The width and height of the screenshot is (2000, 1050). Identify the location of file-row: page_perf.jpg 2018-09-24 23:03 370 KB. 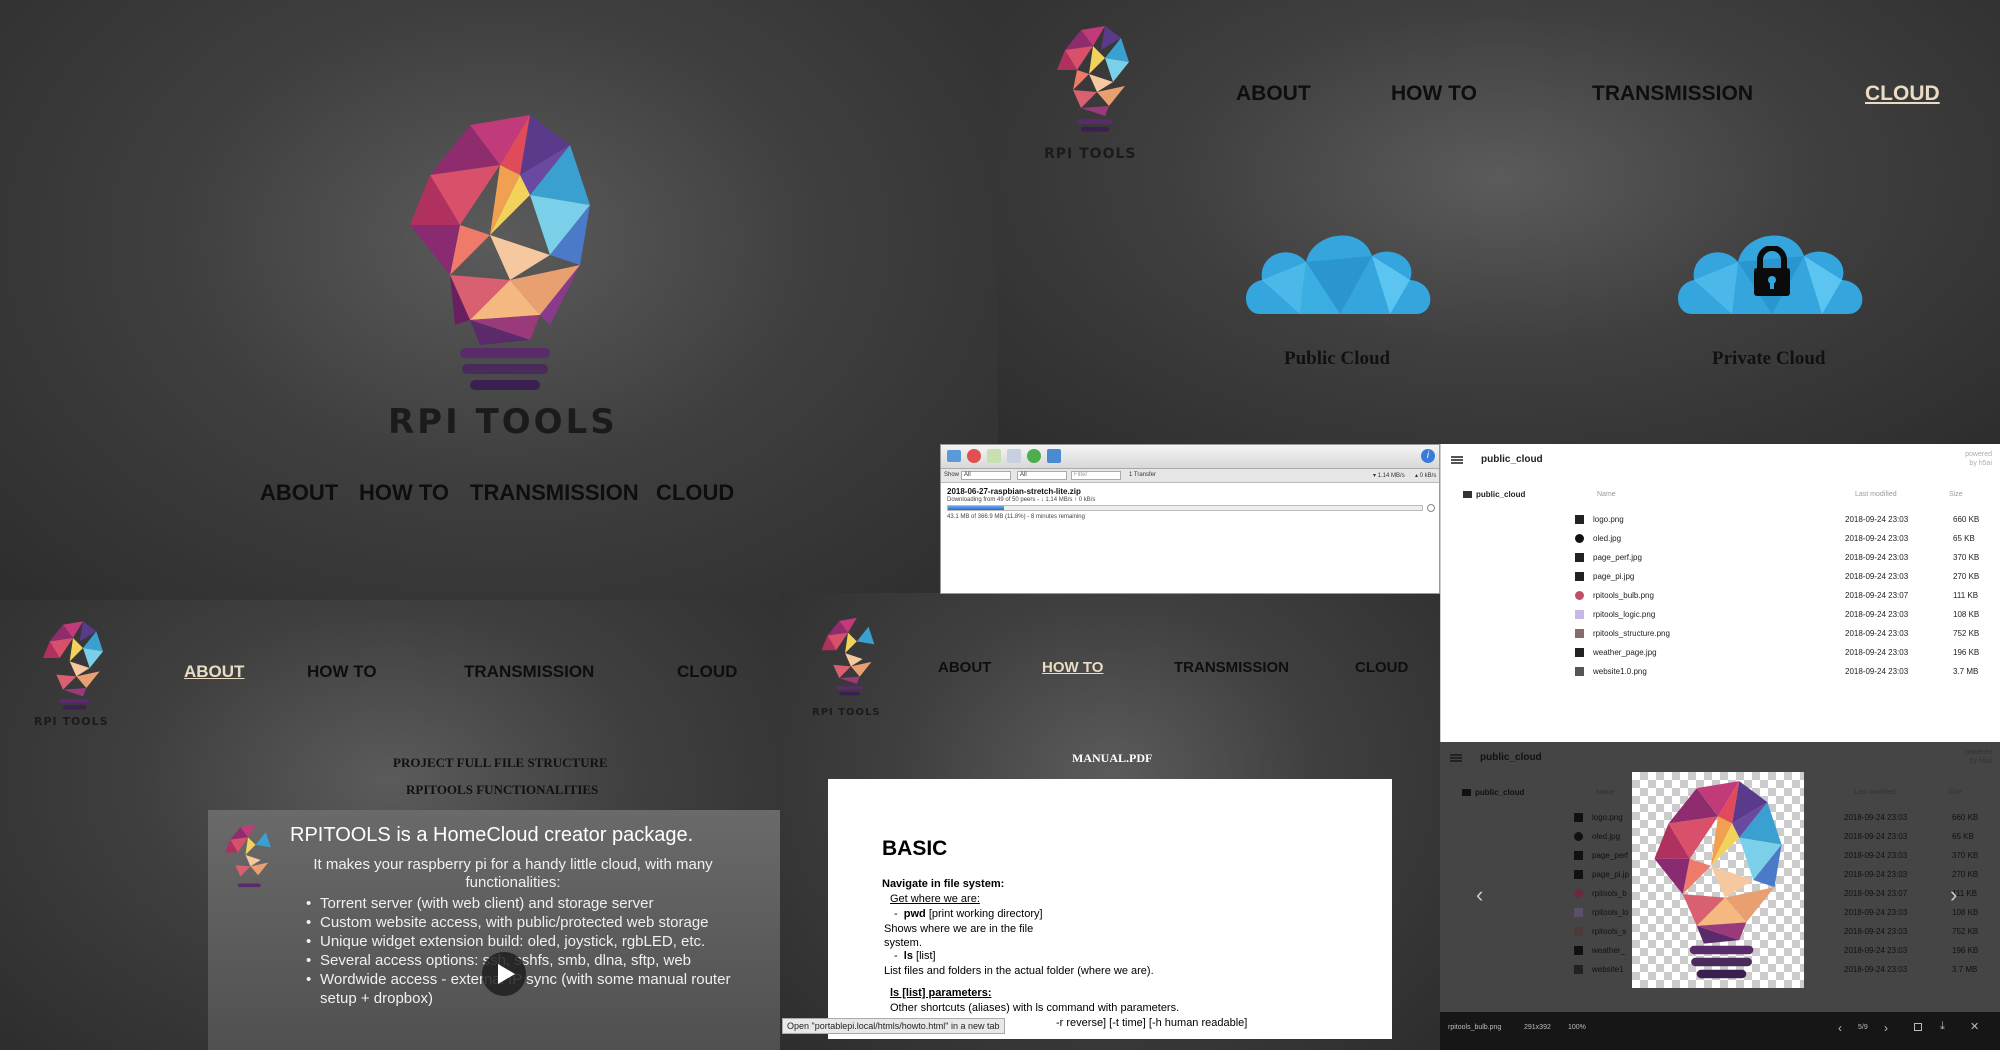
(1776, 559).